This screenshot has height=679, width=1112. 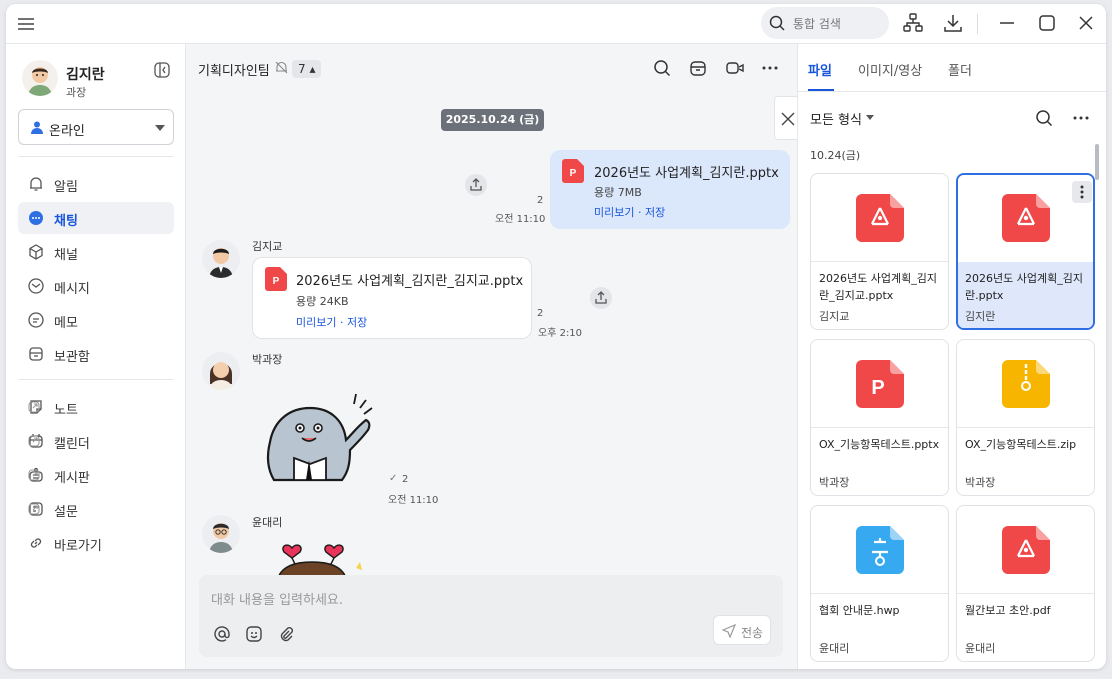 What do you see at coordinates (492, 120) in the screenshot?
I see `date-divider: 2025.10.24 (금)` at bounding box center [492, 120].